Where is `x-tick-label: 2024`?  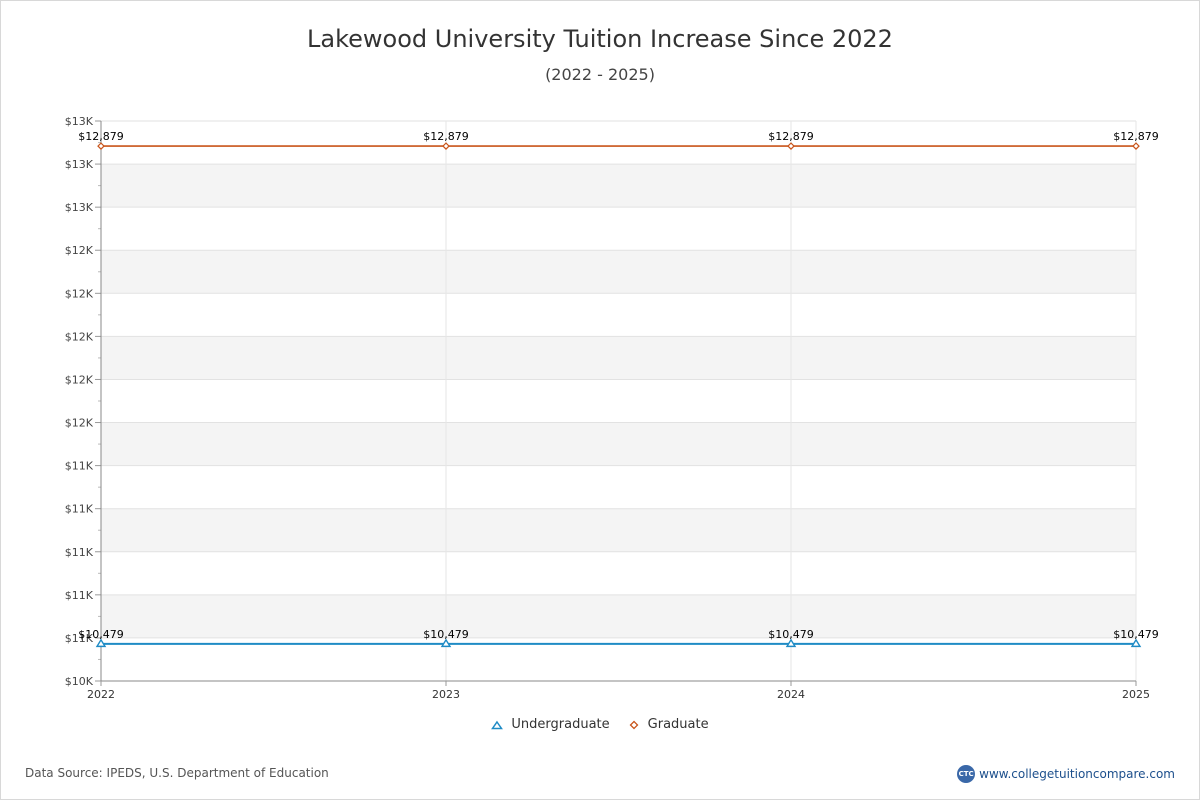
x-tick-label: 2024 is located at coordinates (791, 694).